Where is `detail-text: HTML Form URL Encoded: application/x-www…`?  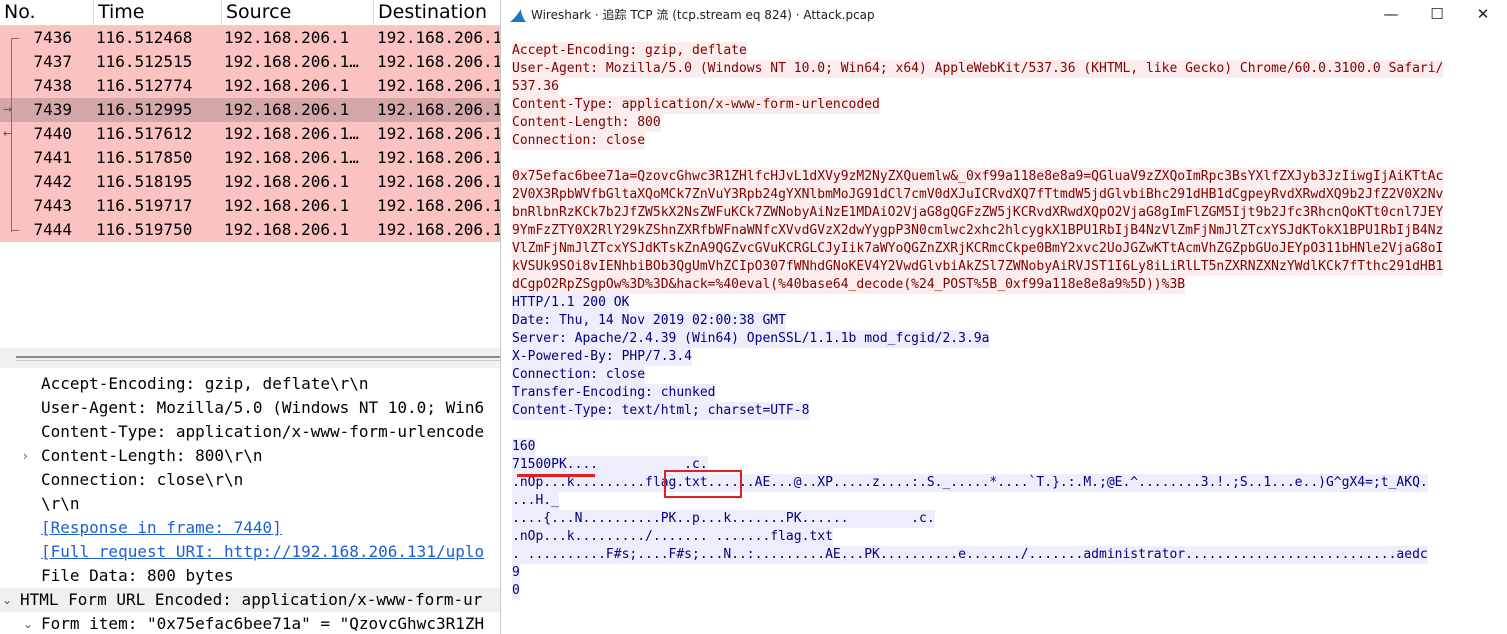
detail-text: HTML Form URL Encoded: application/x-www… is located at coordinates (251, 599).